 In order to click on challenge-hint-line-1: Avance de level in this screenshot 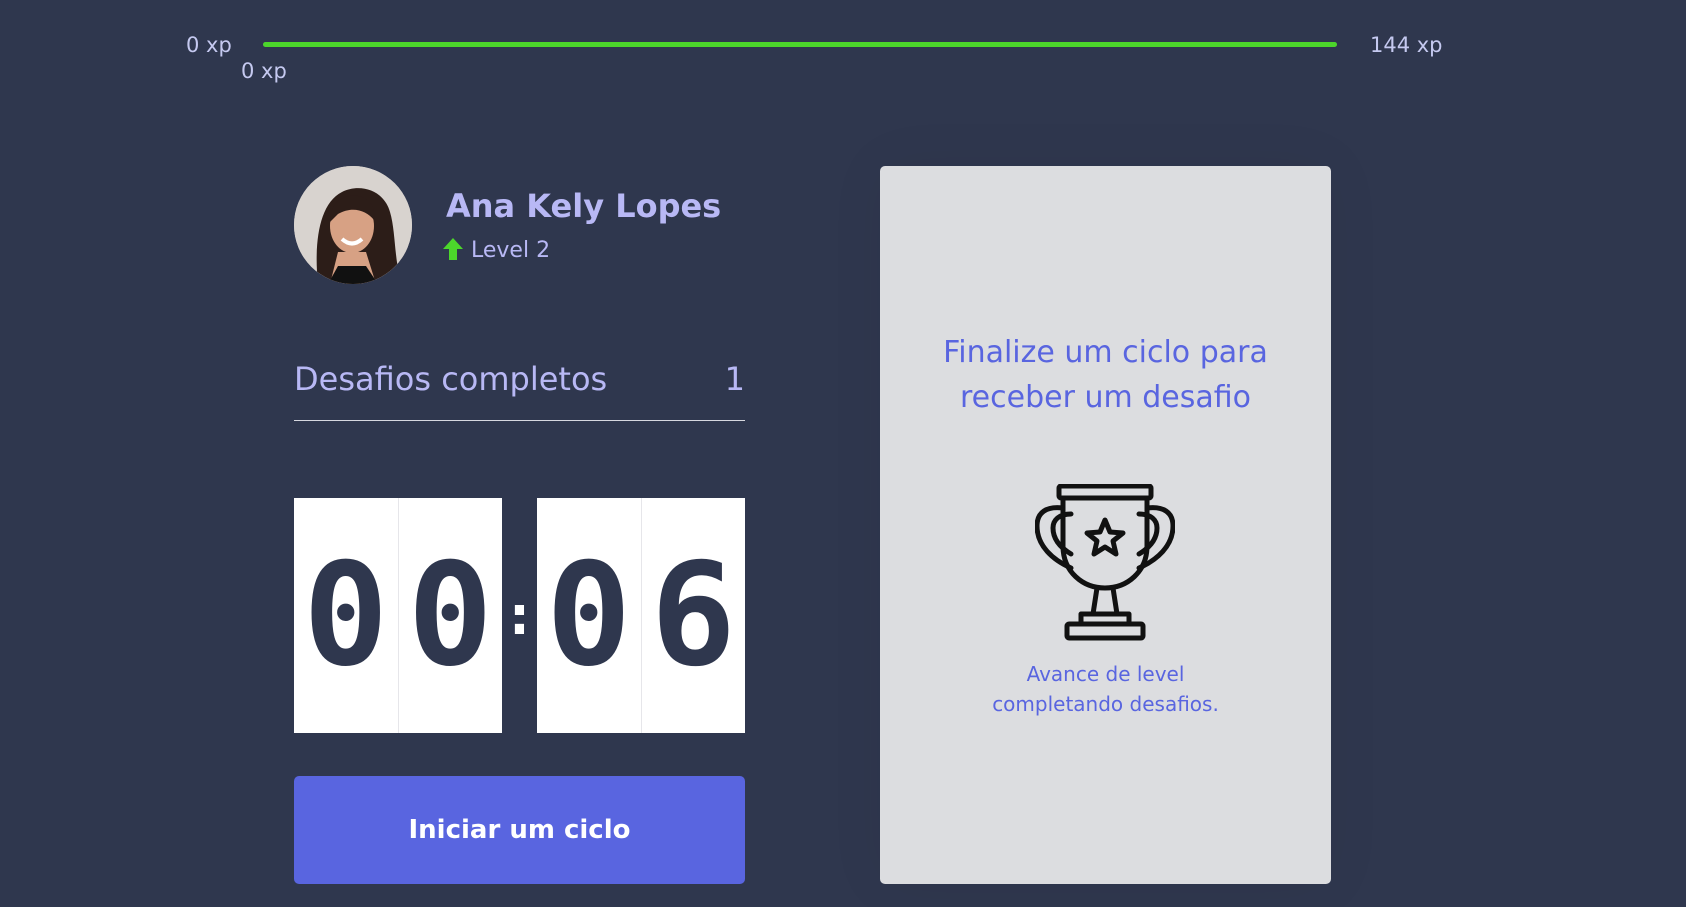, I will do `click(1105, 674)`.